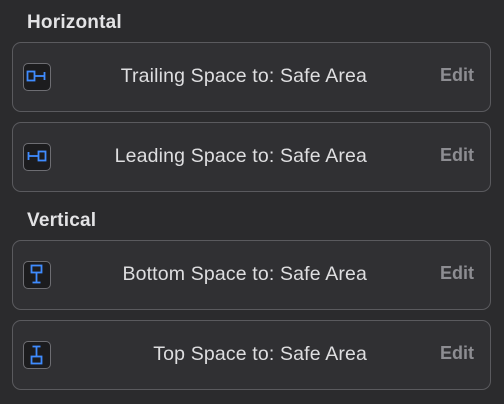 This screenshot has width=504, height=404. Describe the element at coordinates (37, 275) in the screenshot. I see `bottom-space-icon` at that location.